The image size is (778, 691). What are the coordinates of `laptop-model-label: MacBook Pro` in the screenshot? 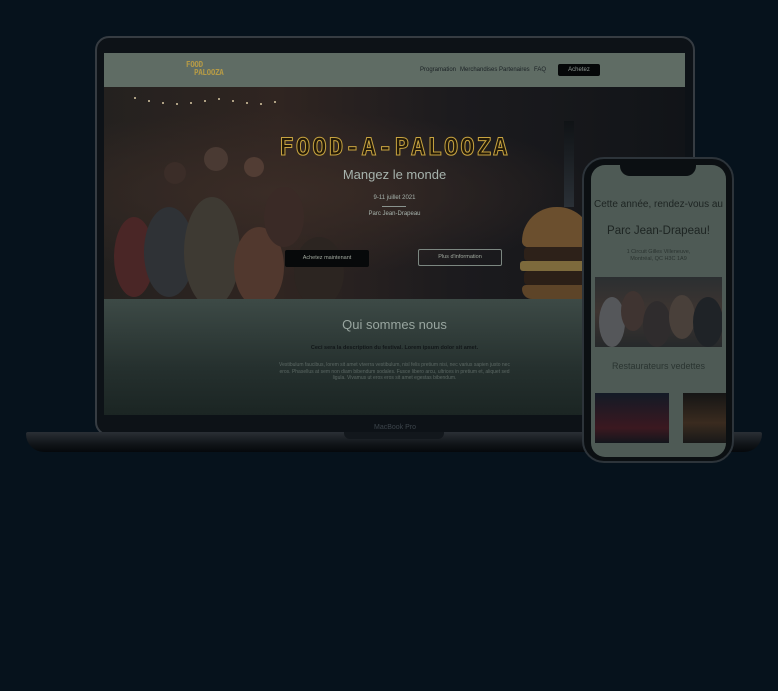 It's located at (395, 427).